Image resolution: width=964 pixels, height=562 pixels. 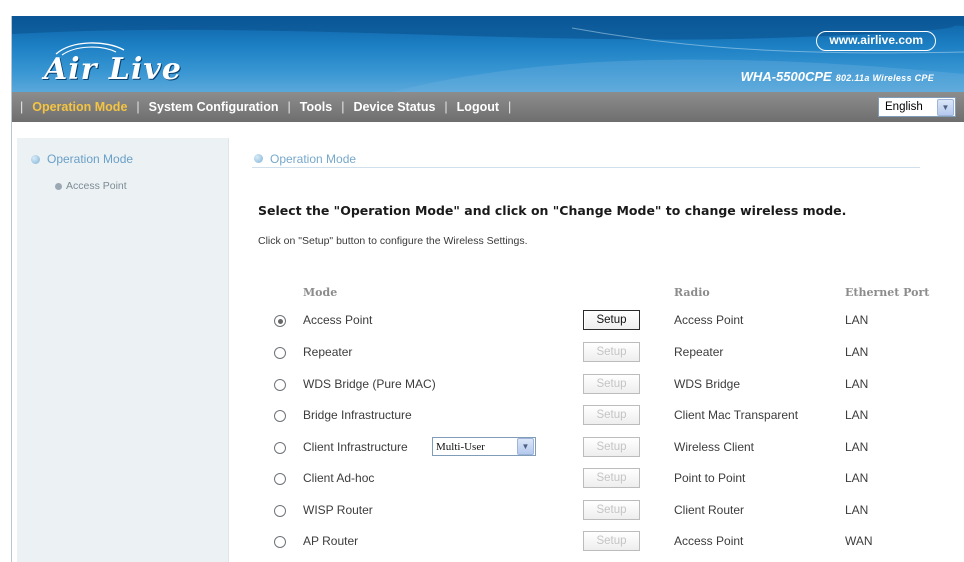 What do you see at coordinates (859, 541) in the screenshot?
I see `ethernet-port-value: WAN` at bounding box center [859, 541].